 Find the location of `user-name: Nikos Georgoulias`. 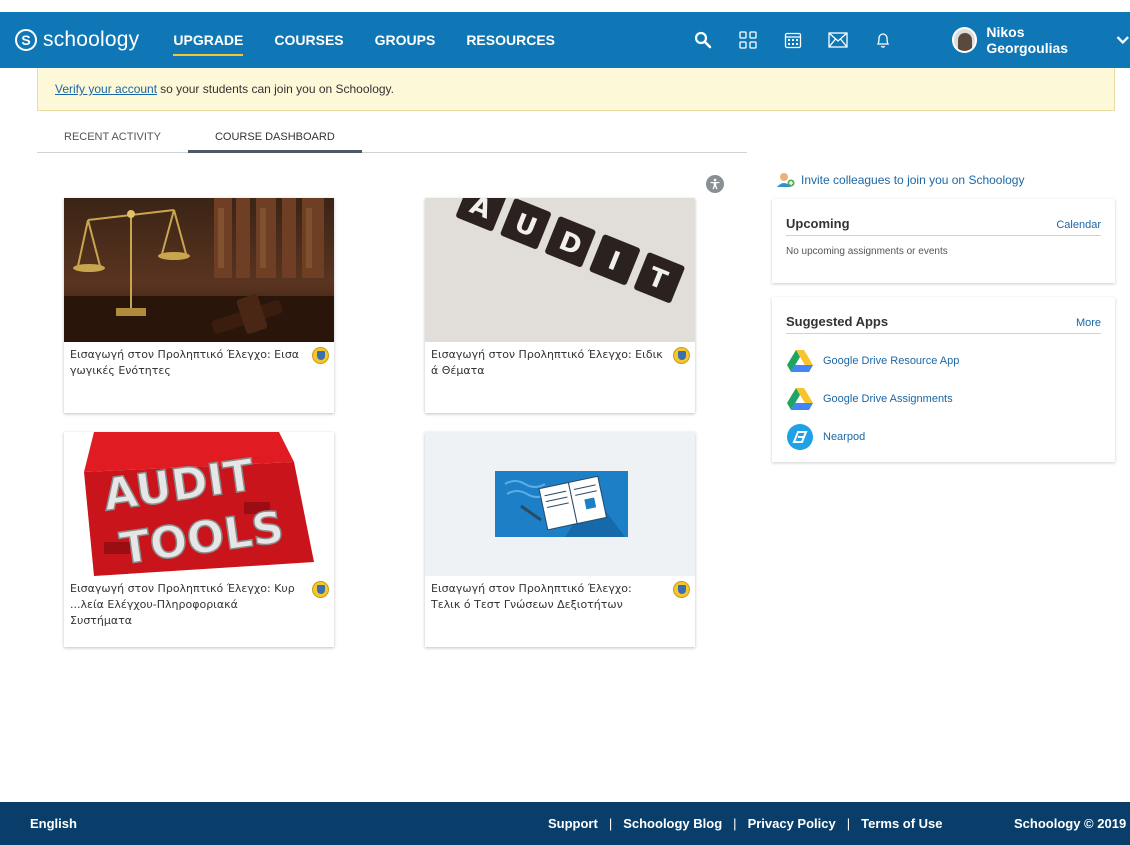

user-name: Nikos Georgoulias is located at coordinates (1027, 40).